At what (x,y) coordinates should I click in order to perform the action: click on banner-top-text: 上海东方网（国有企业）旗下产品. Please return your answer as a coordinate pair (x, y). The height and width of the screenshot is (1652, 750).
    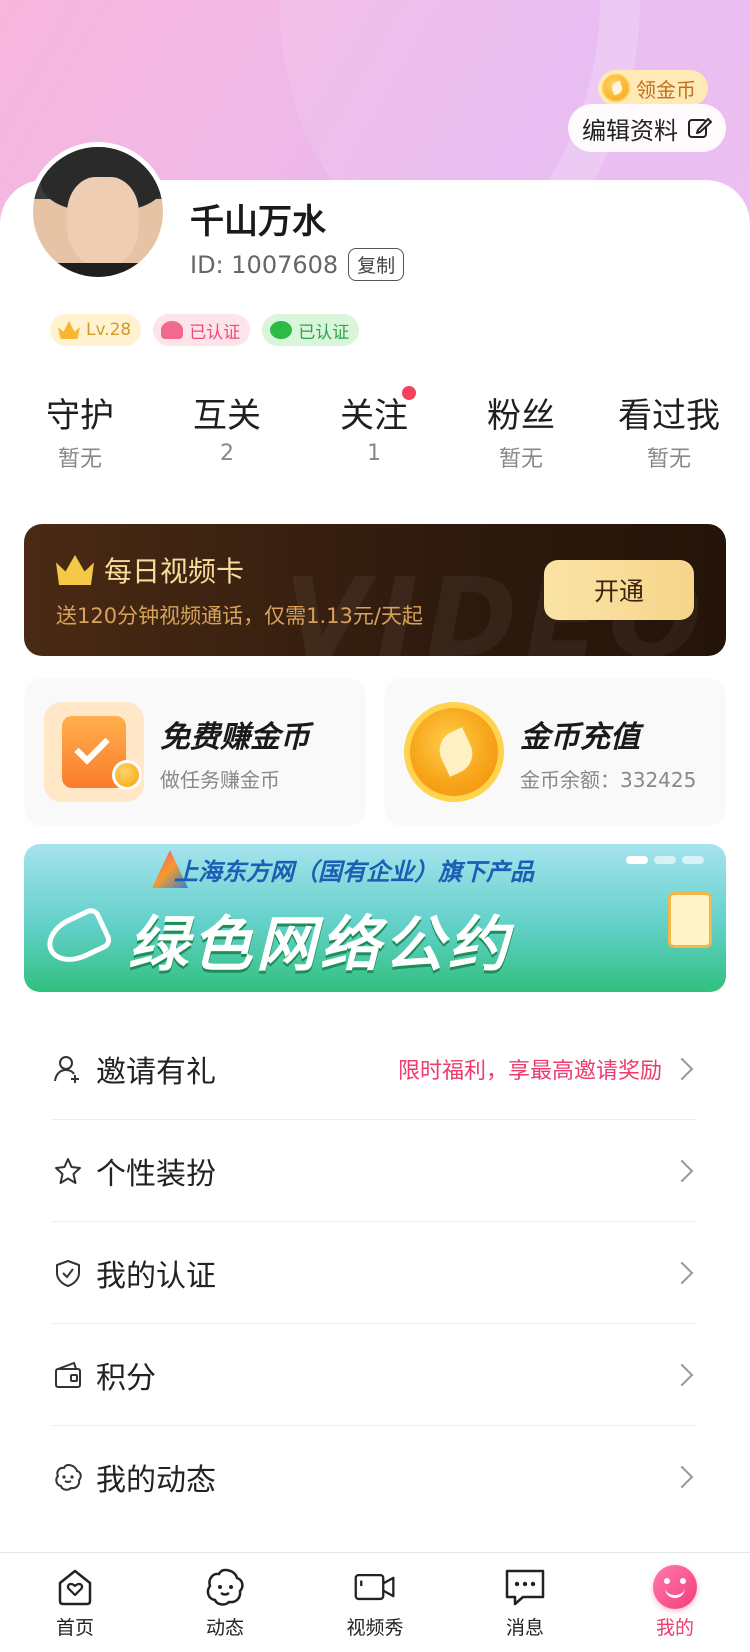
    Looking at the image, I should click on (354, 872).